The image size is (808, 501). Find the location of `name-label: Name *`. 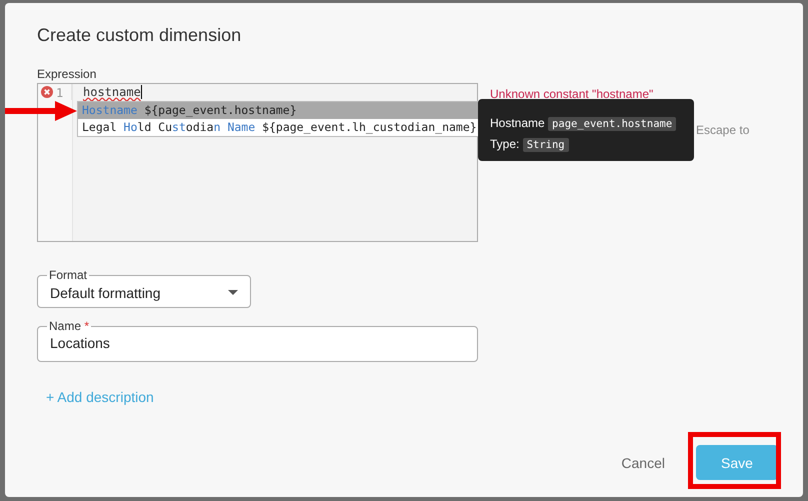

name-label: Name * is located at coordinates (69, 326).